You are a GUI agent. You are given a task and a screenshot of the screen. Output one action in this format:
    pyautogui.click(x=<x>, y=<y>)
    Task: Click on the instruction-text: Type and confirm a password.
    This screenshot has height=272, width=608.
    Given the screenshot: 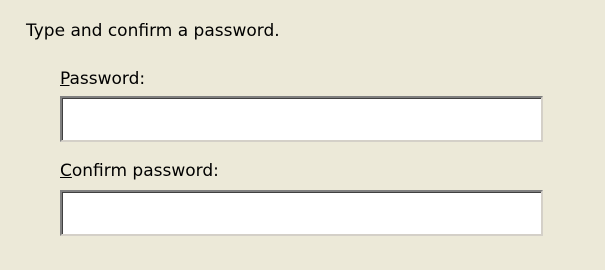 What is the action you would take?
    pyautogui.click(x=153, y=31)
    